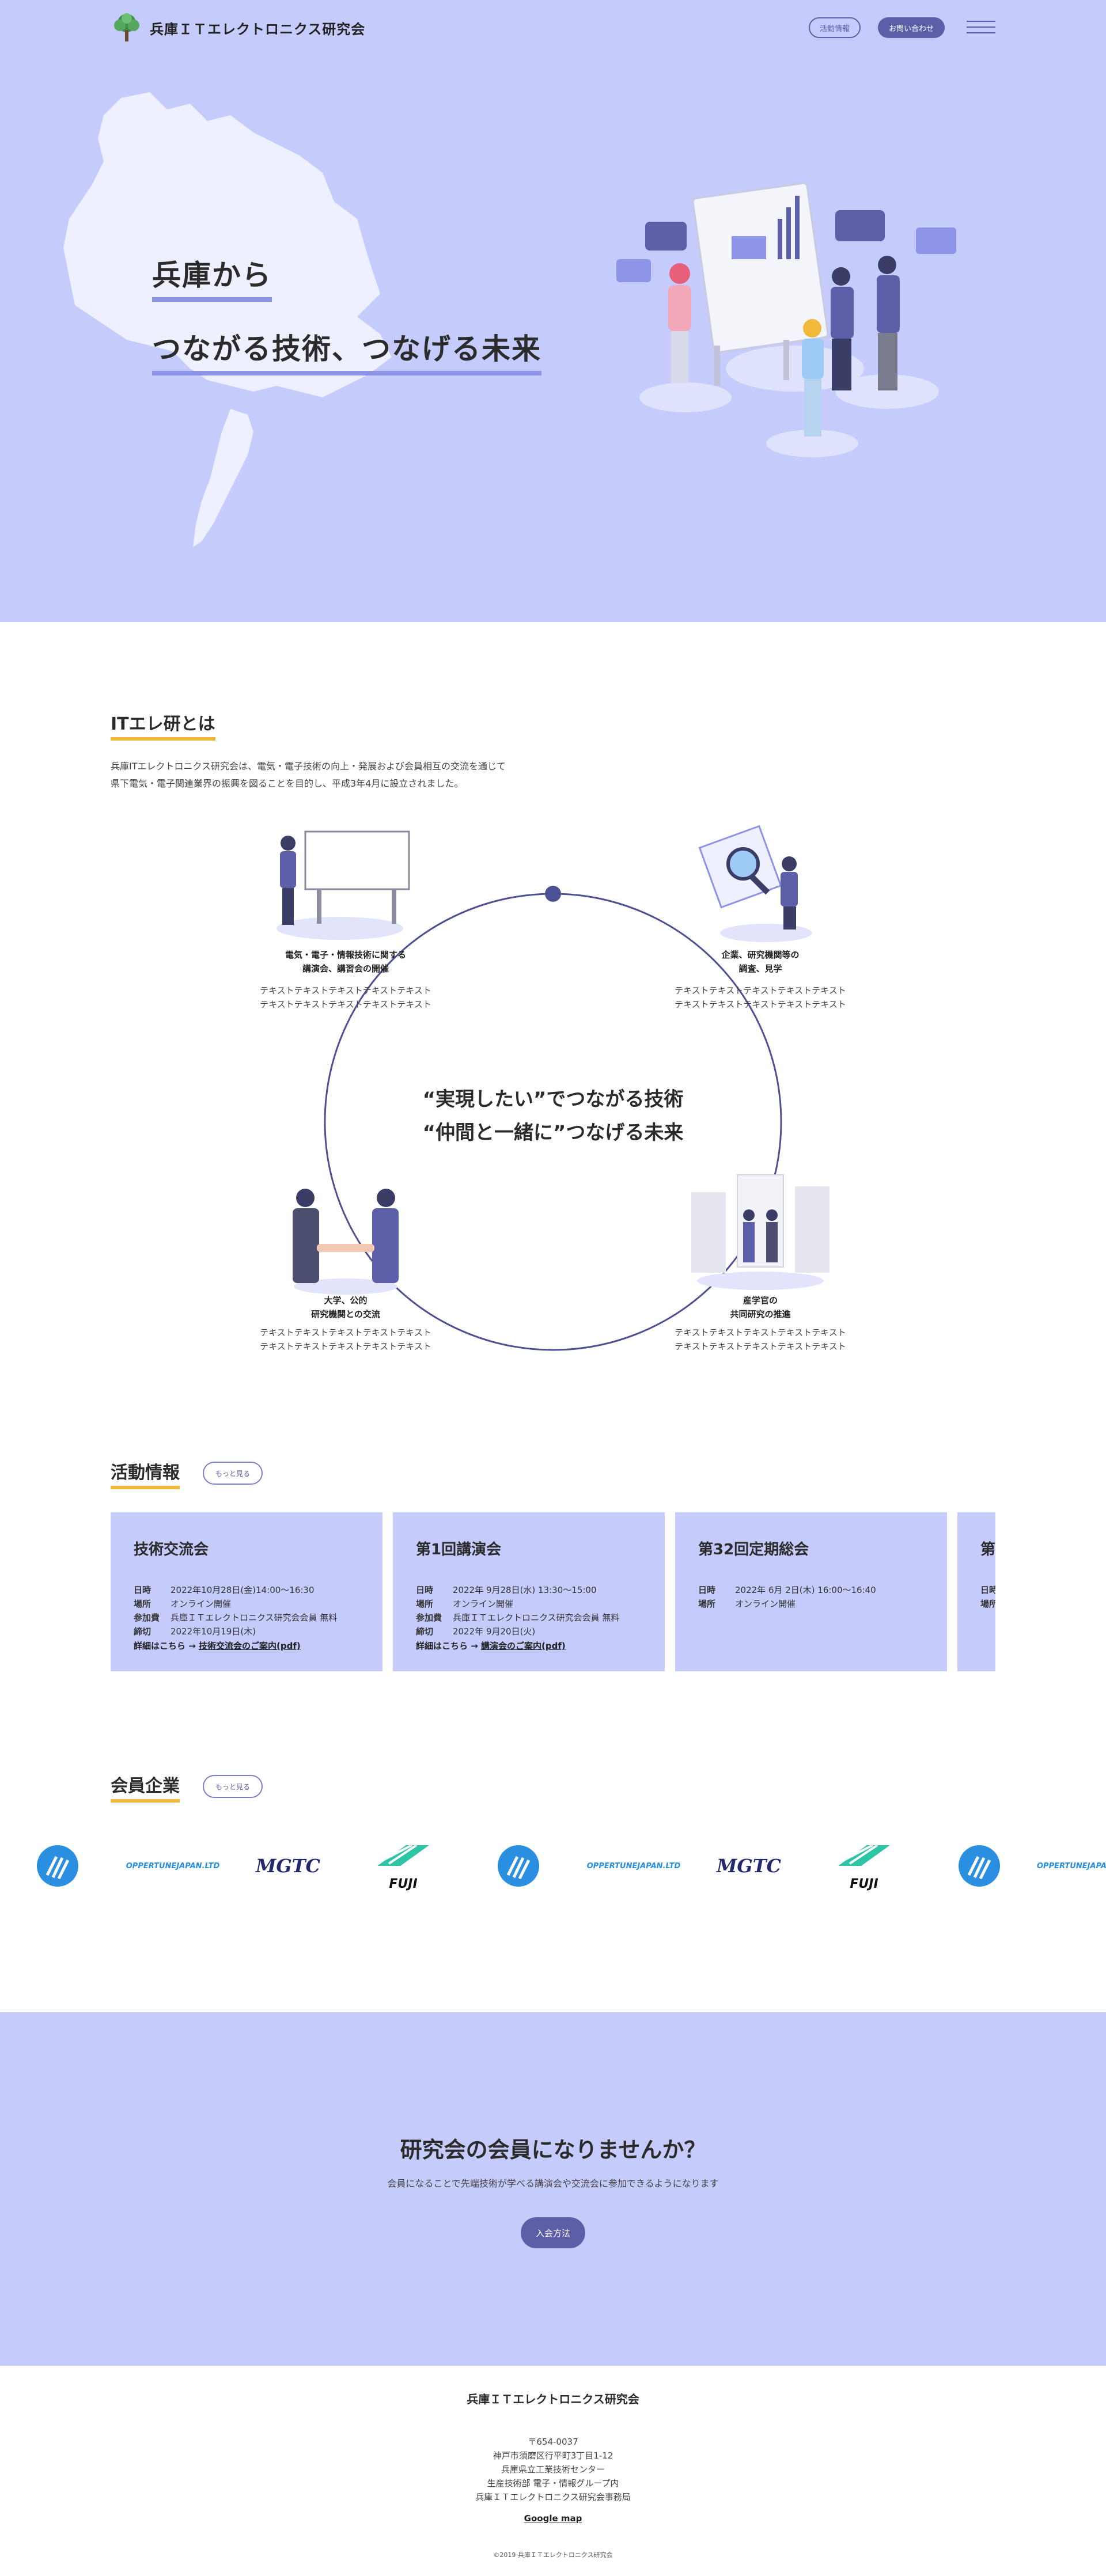  Describe the element at coordinates (258, 29) in the screenshot. I see `site-name: 兵庫ＩＴエレクトロニクス研究会` at that location.